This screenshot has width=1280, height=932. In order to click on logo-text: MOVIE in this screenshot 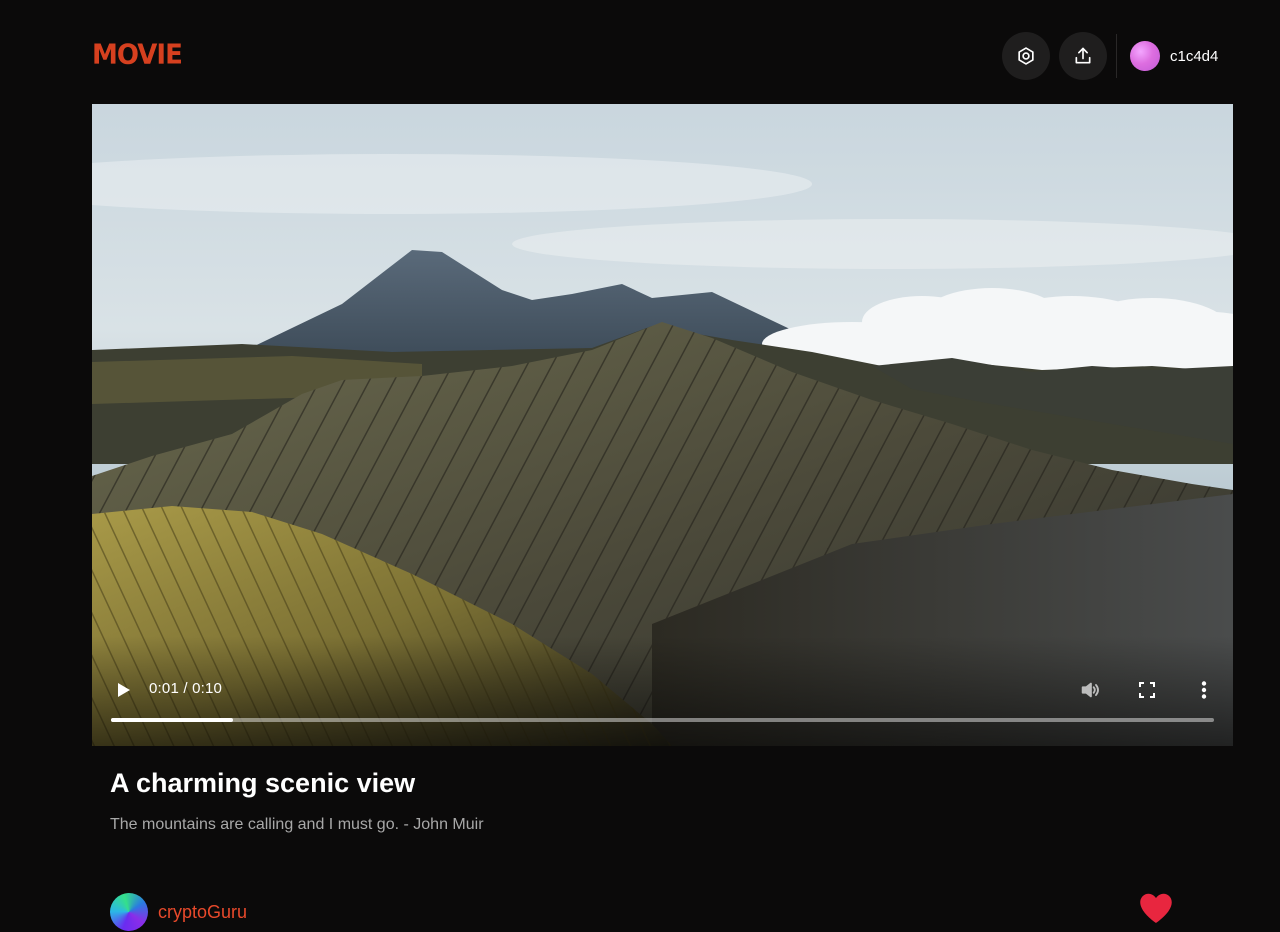, I will do `click(137, 55)`.